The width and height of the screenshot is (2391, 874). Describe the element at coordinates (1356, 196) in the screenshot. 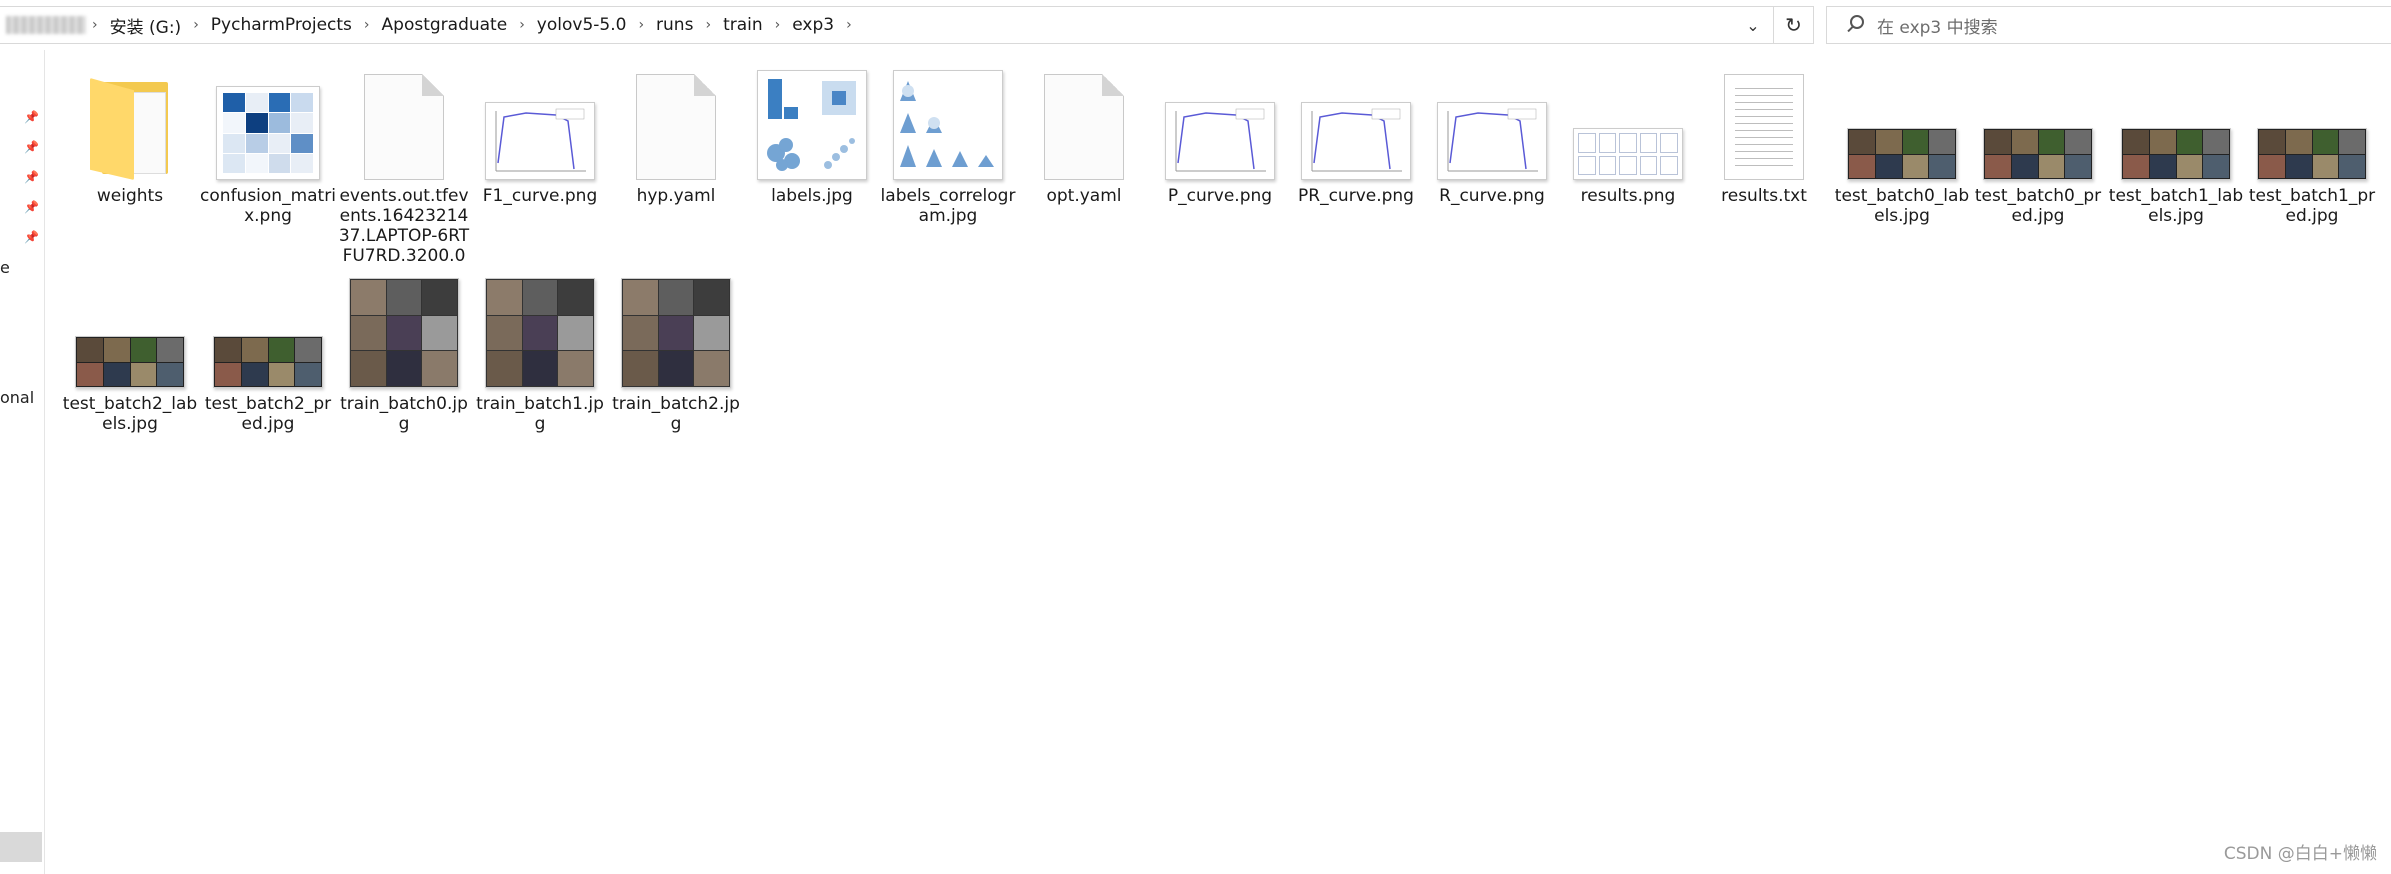

I see `file-name: PR_curve.png` at that location.